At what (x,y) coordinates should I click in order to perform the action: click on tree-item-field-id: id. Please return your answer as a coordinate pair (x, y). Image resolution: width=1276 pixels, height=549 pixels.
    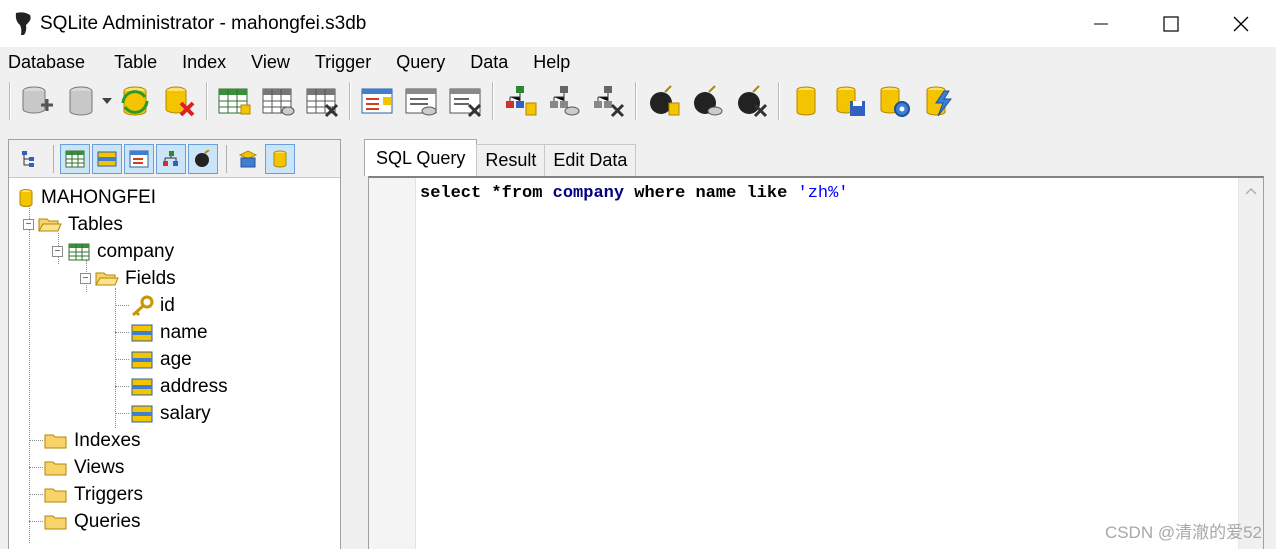
    Looking at the image, I should click on (174, 305).